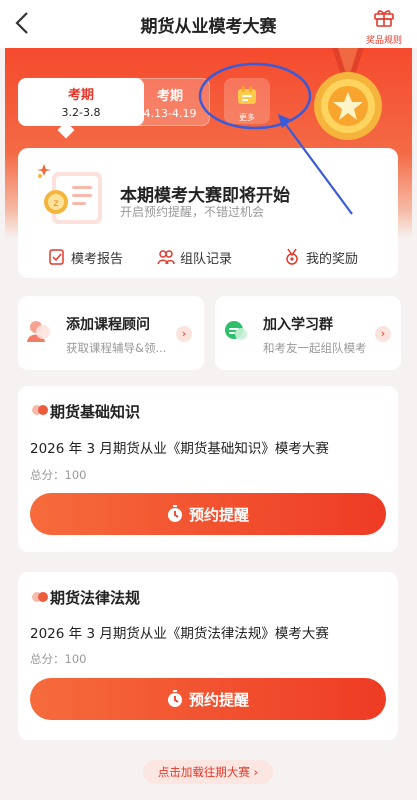  What do you see at coordinates (55, 203) in the screenshot?
I see `svg-text: z` at bounding box center [55, 203].